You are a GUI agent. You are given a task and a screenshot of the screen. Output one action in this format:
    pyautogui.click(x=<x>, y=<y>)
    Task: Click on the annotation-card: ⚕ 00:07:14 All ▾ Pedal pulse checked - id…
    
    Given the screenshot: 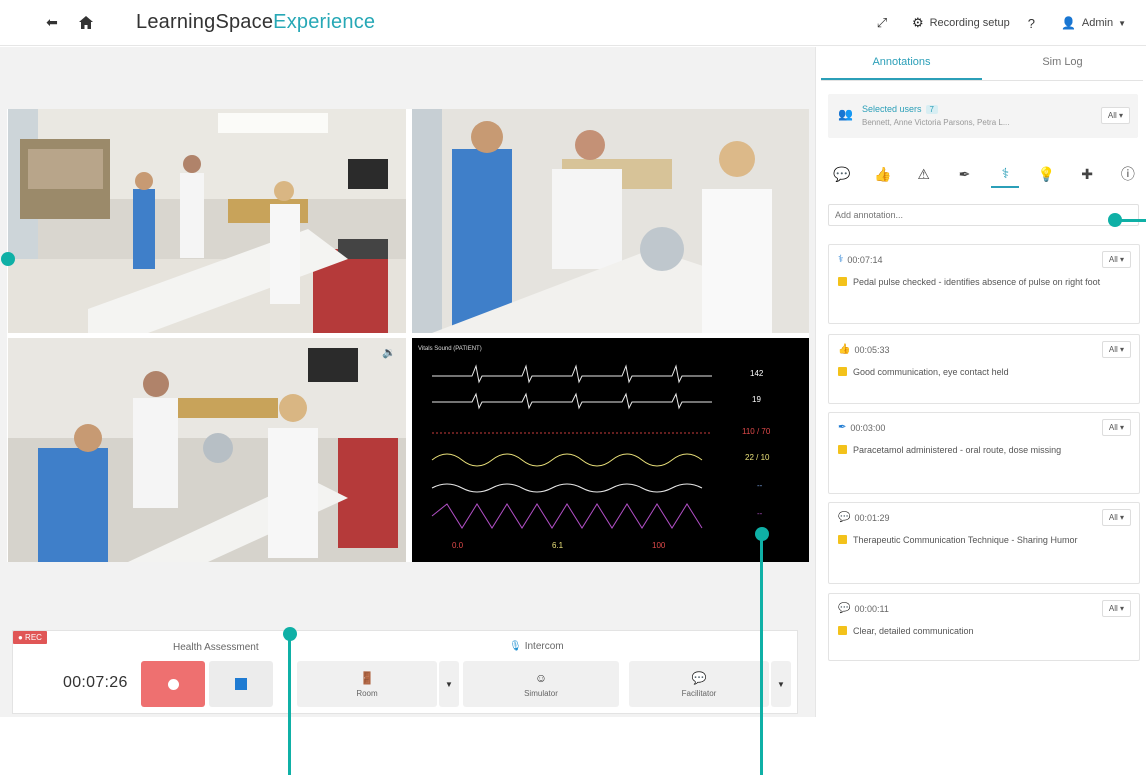 What is the action you would take?
    pyautogui.click(x=984, y=284)
    